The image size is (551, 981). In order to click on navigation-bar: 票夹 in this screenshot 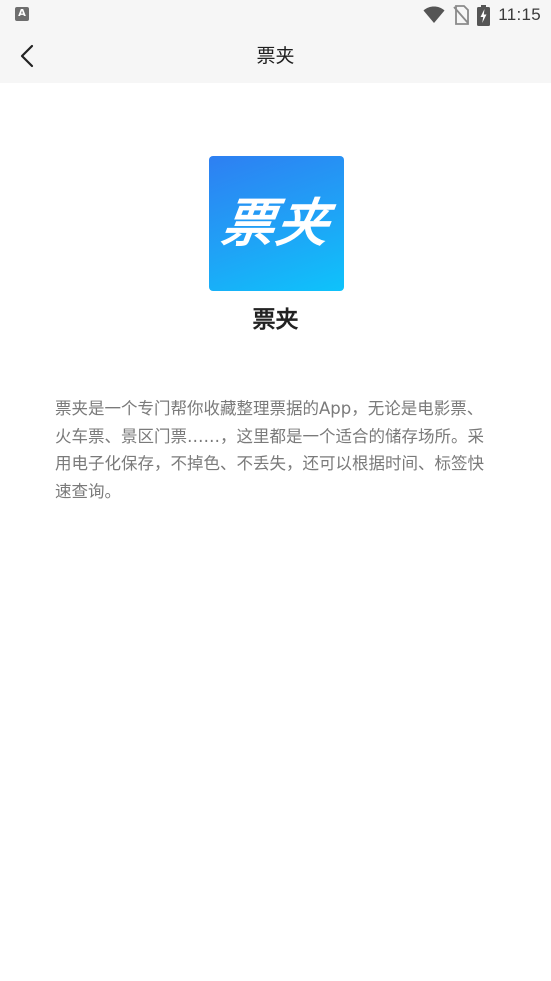, I will do `click(275, 56)`.